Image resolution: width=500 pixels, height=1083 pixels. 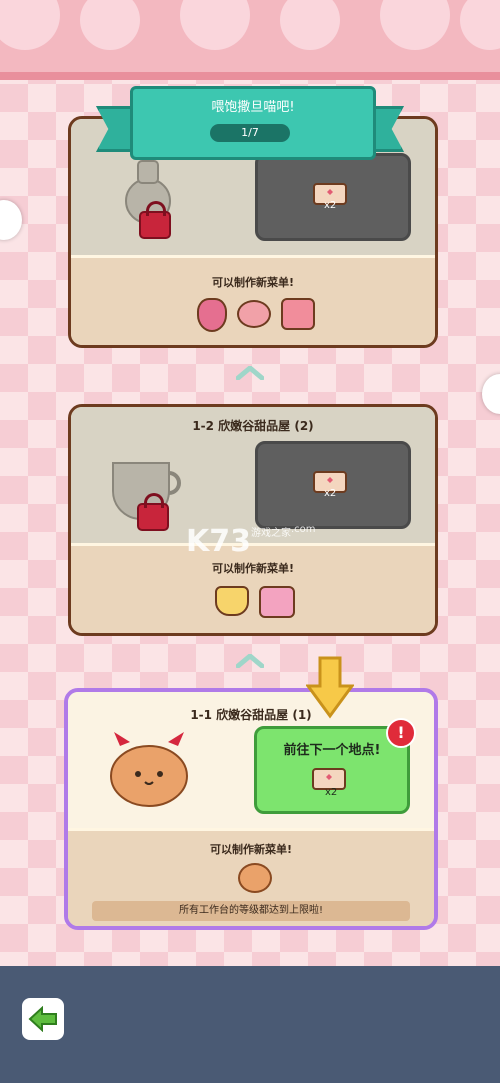 I want to click on alert-badge: !, so click(x=401, y=733).